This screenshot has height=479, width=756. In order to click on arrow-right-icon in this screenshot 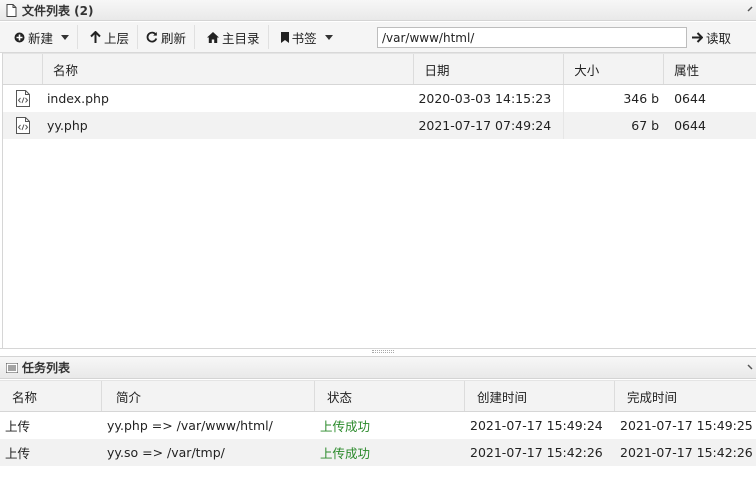, I will do `click(697, 37)`.